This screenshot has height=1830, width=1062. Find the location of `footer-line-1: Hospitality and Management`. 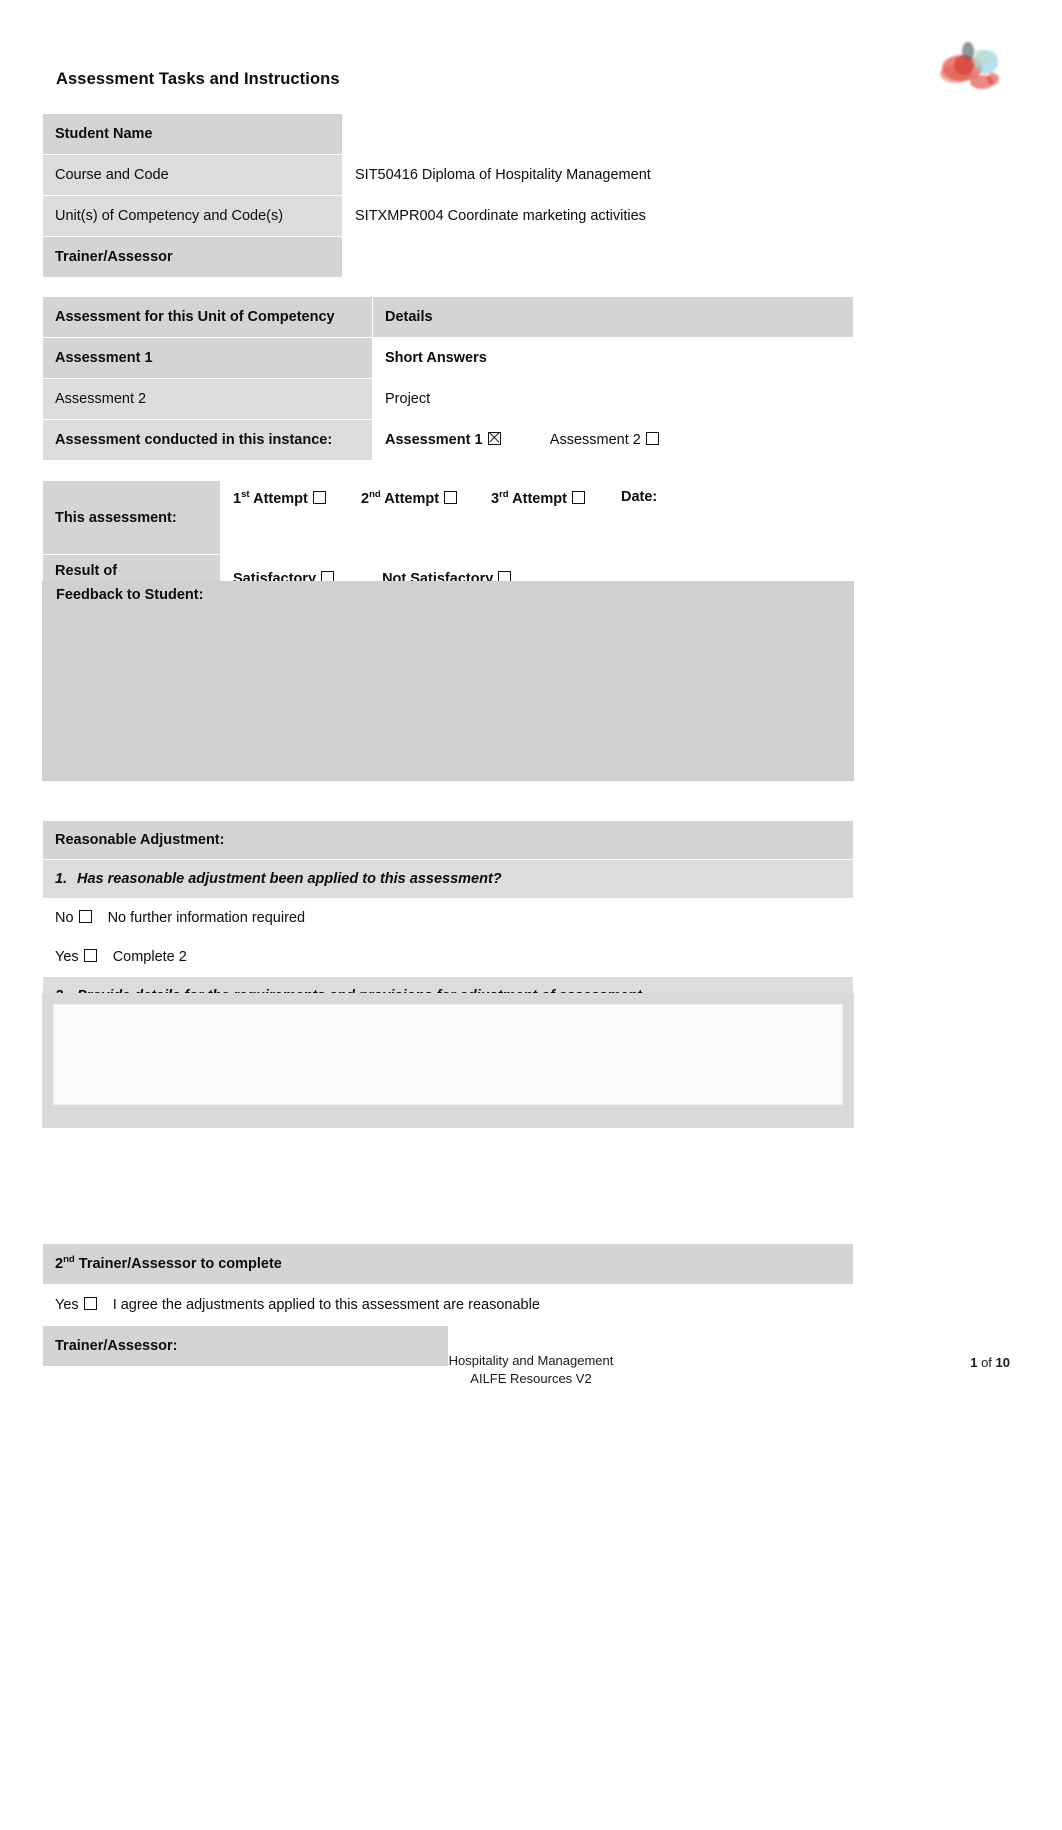

footer-line-1: Hospitality and Management is located at coordinates (531, 1360).